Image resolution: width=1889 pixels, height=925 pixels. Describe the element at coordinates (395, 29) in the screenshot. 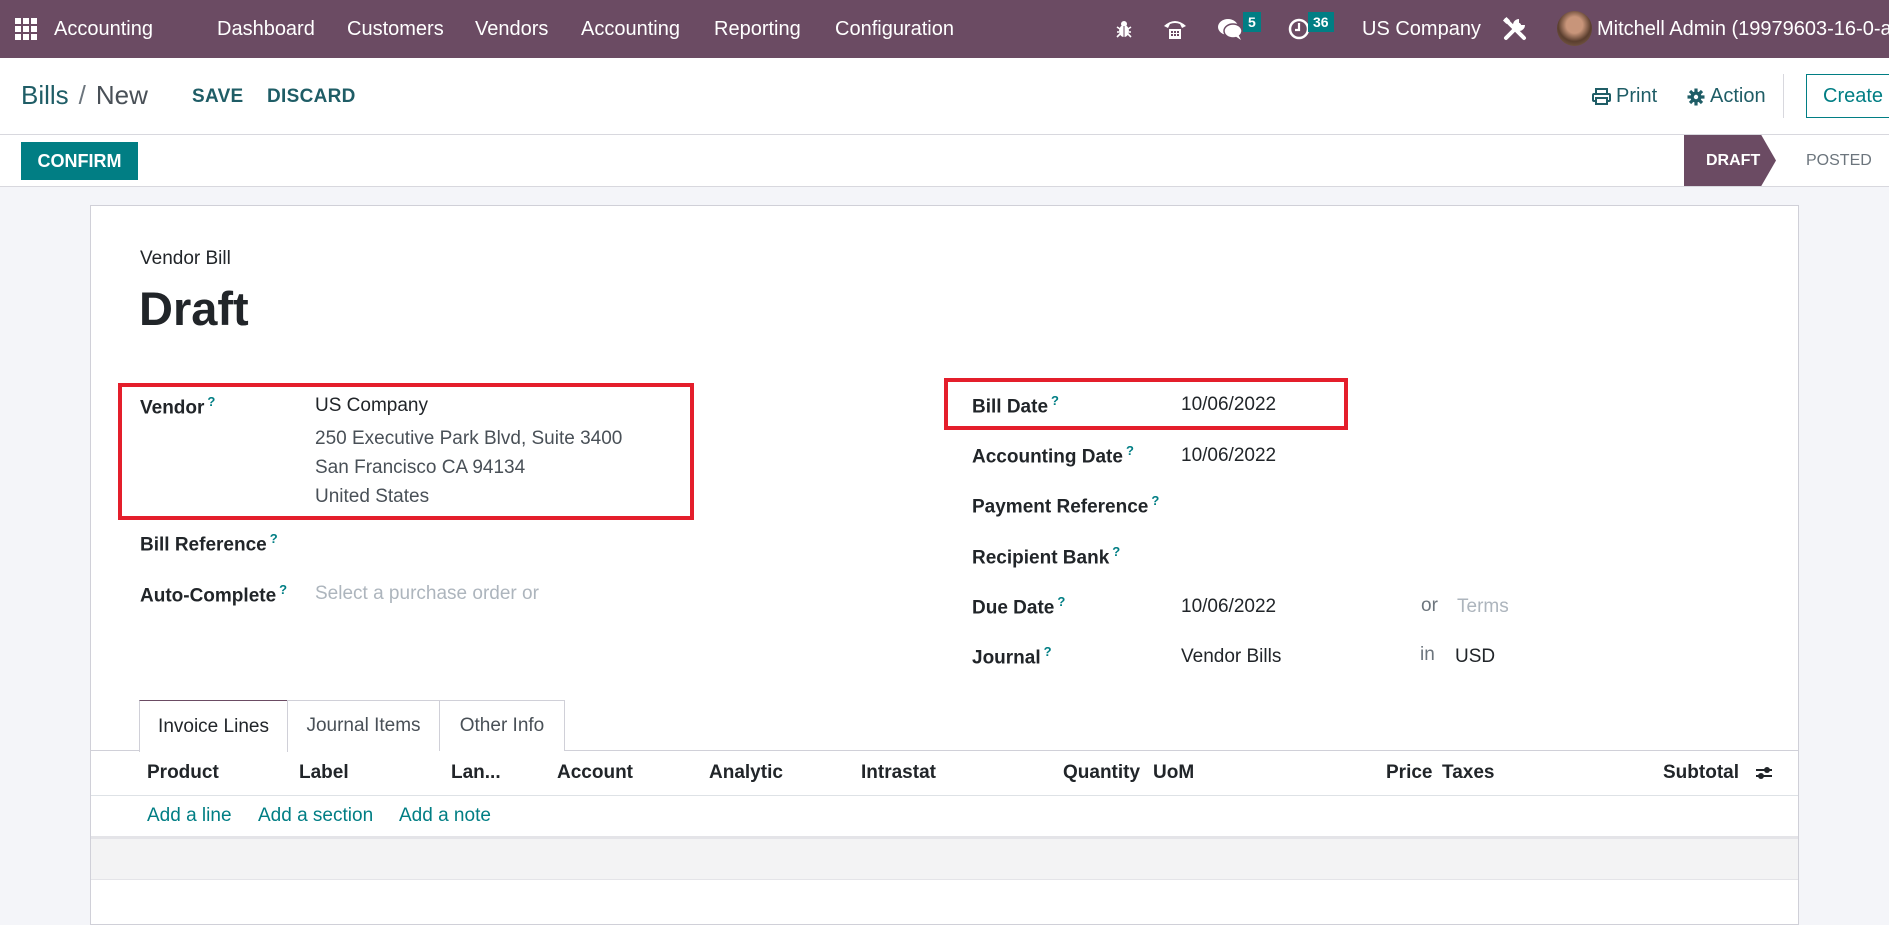

I see `menu-customers: Customers` at that location.